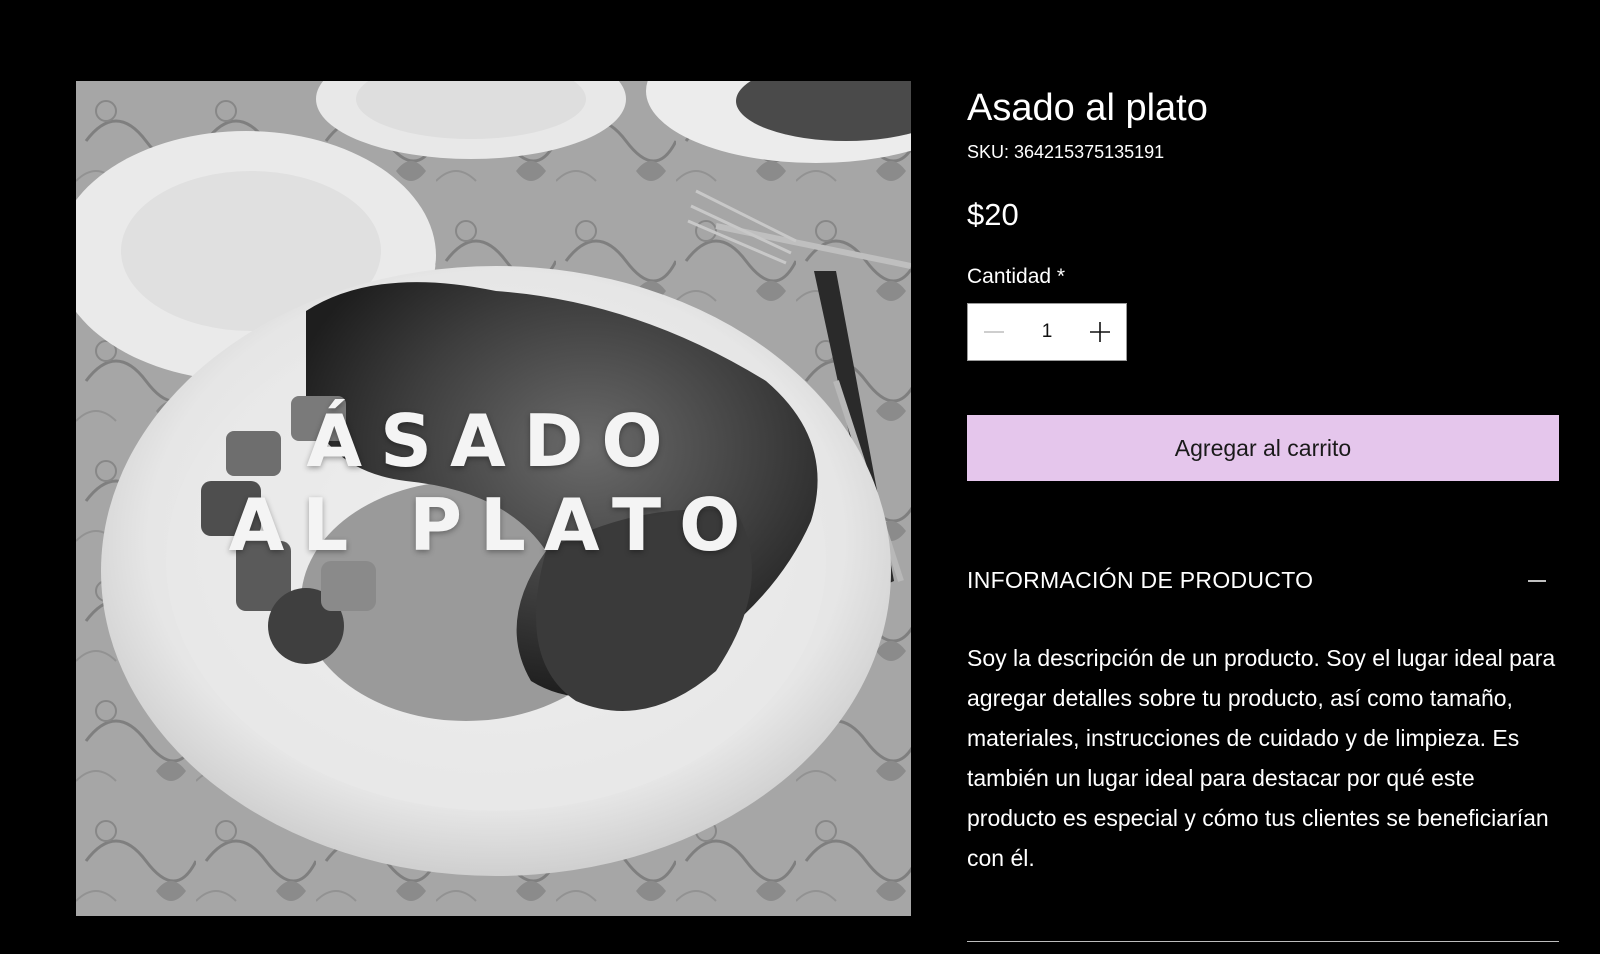  I want to click on quantity-decrement-button, so click(994, 332).